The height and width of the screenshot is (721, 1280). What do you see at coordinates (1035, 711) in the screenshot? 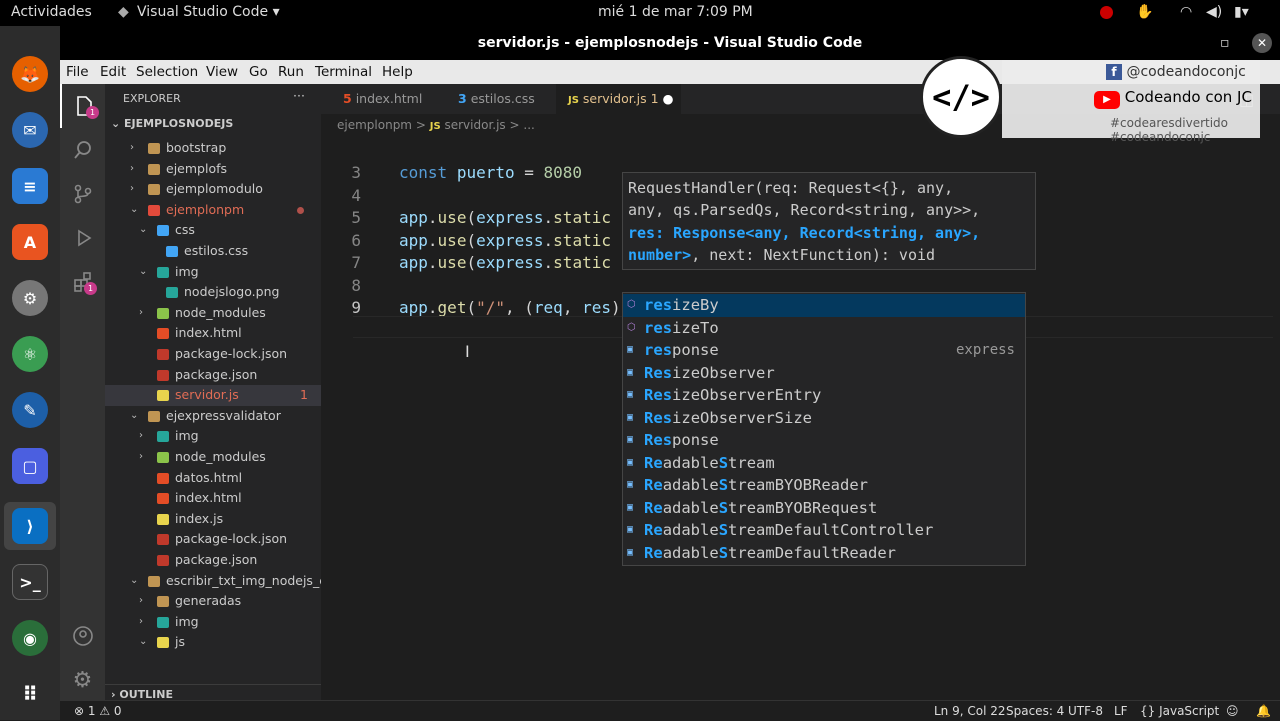
I see `indentation: Spaces: 4` at bounding box center [1035, 711].